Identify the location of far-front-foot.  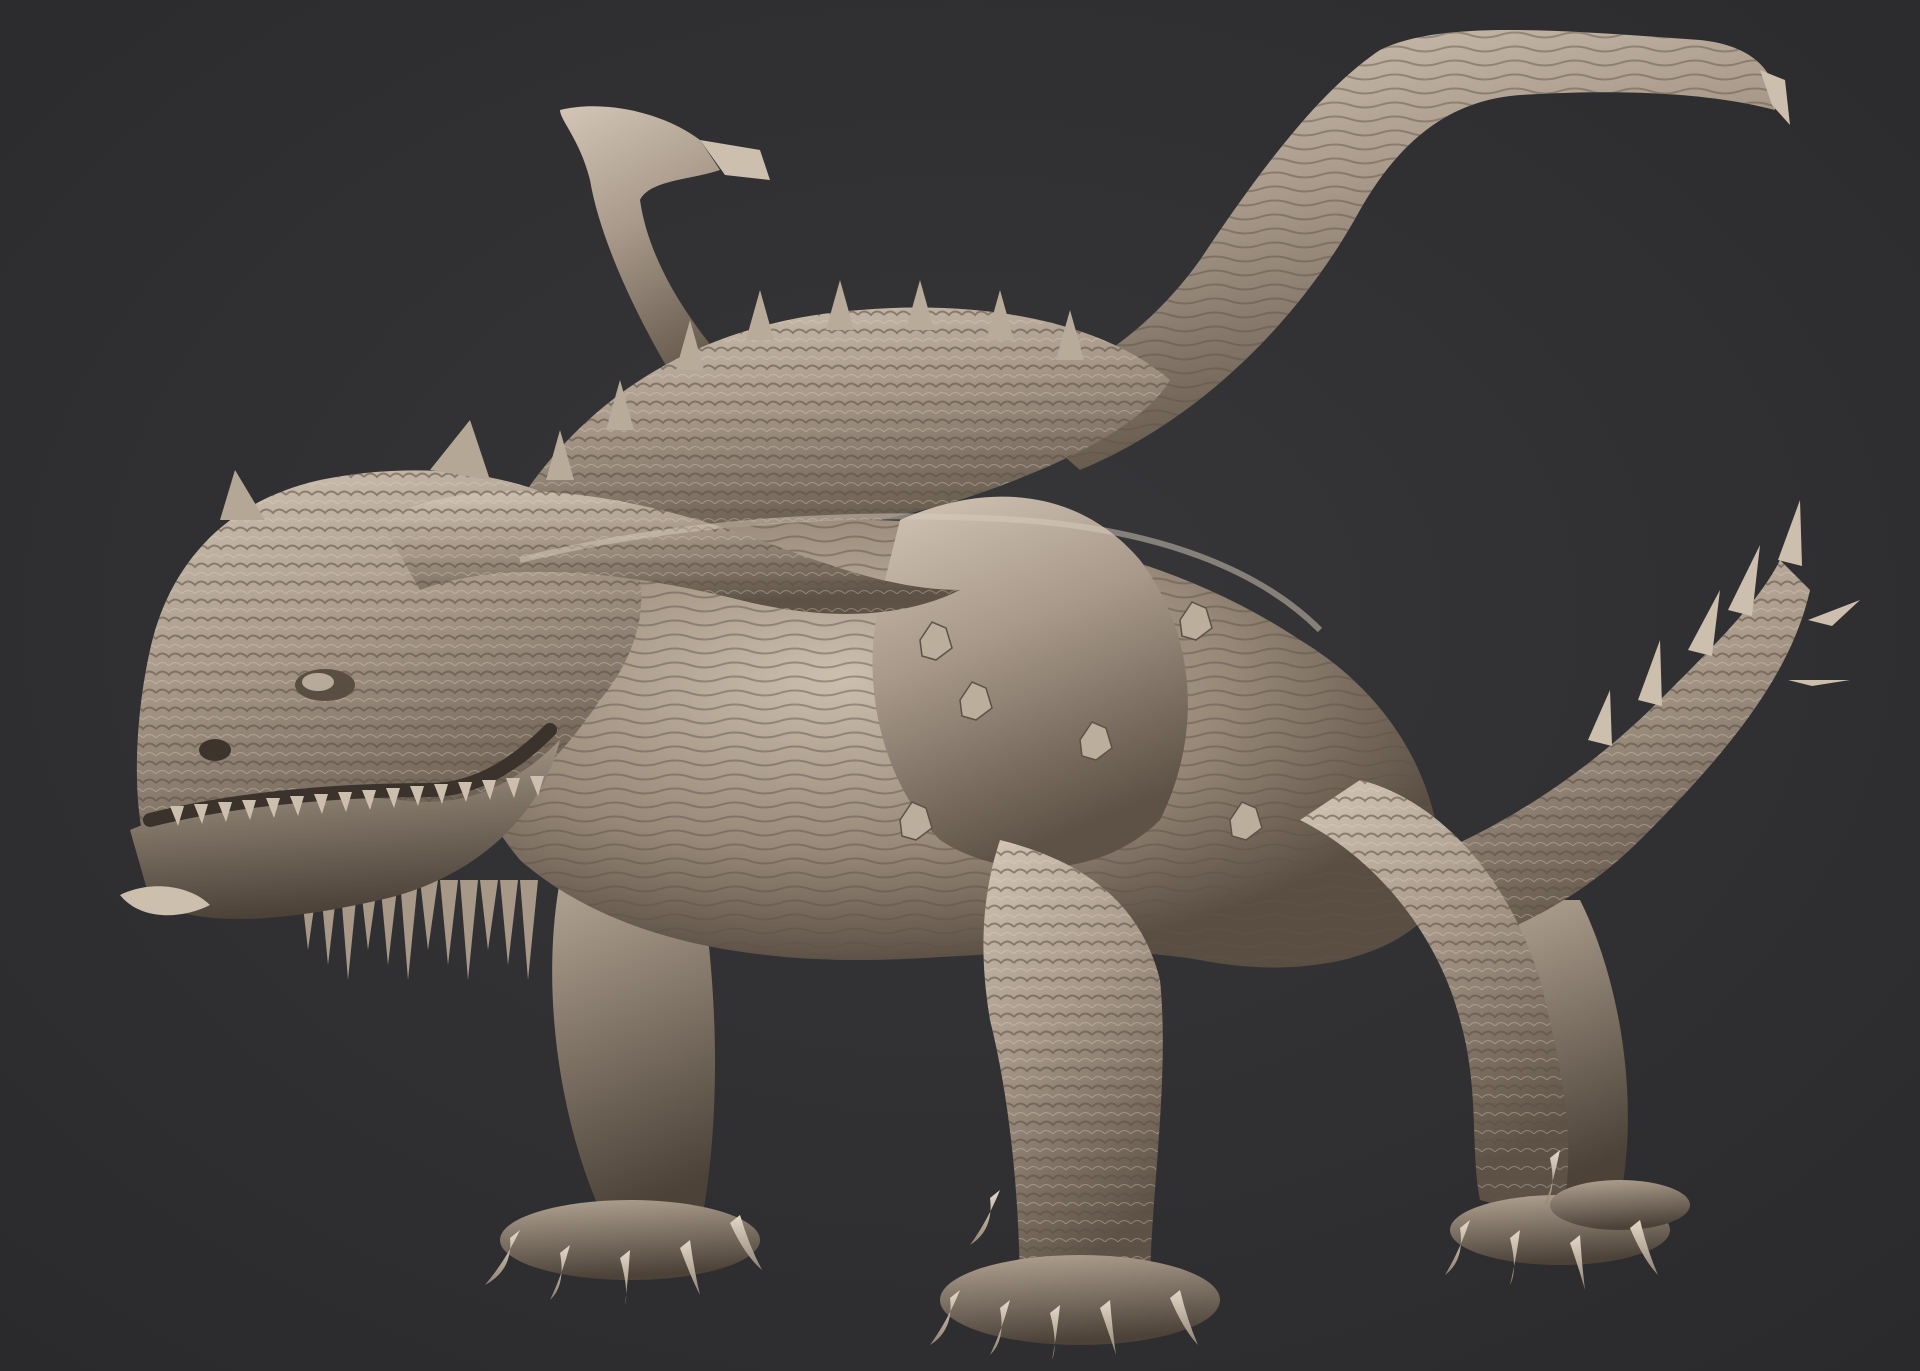
(630, 1240).